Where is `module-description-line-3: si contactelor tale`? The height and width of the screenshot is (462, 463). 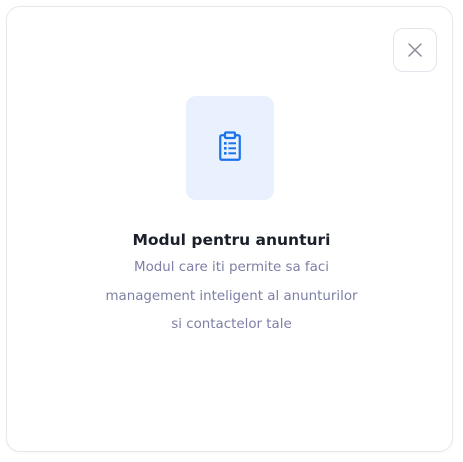
module-description-line-3: si contactelor tale is located at coordinates (231, 324).